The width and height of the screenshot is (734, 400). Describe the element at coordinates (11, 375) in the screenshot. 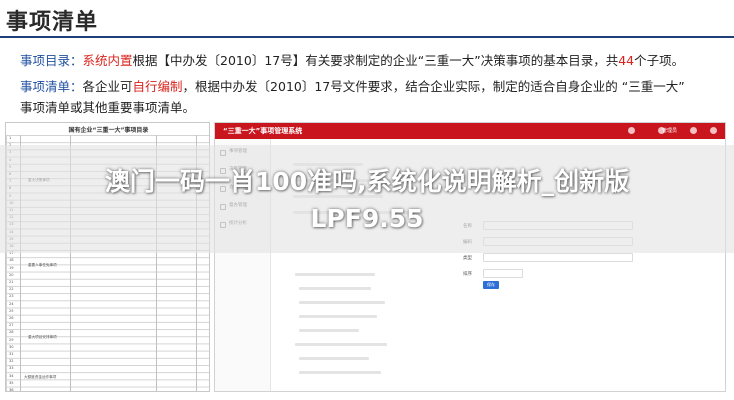

I see `table-row-number: 34` at that location.